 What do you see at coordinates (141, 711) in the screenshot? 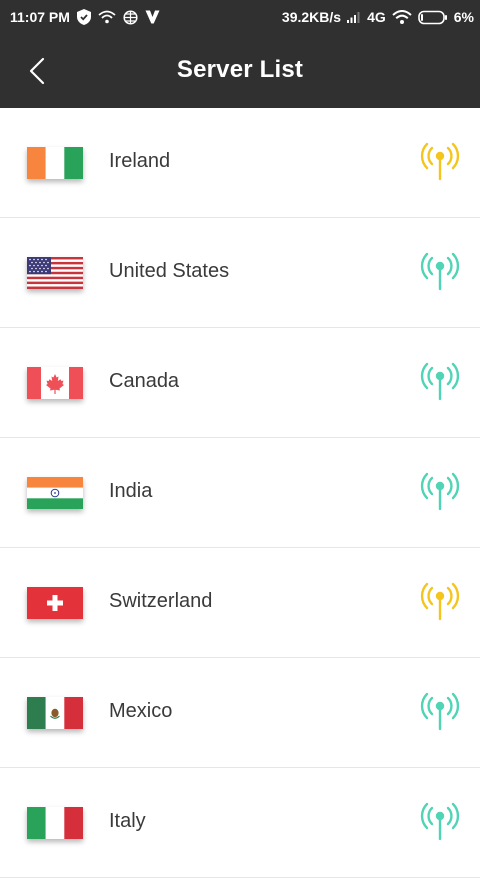
I see `server-name: Mexico` at bounding box center [141, 711].